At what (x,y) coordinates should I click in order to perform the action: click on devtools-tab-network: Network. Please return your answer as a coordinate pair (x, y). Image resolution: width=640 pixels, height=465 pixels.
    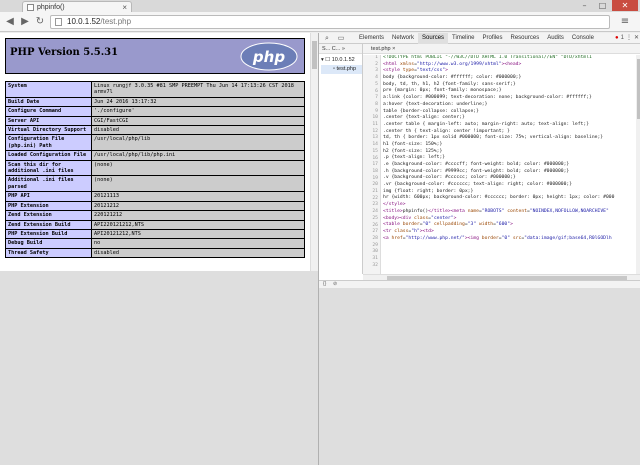
    Looking at the image, I should click on (403, 38).